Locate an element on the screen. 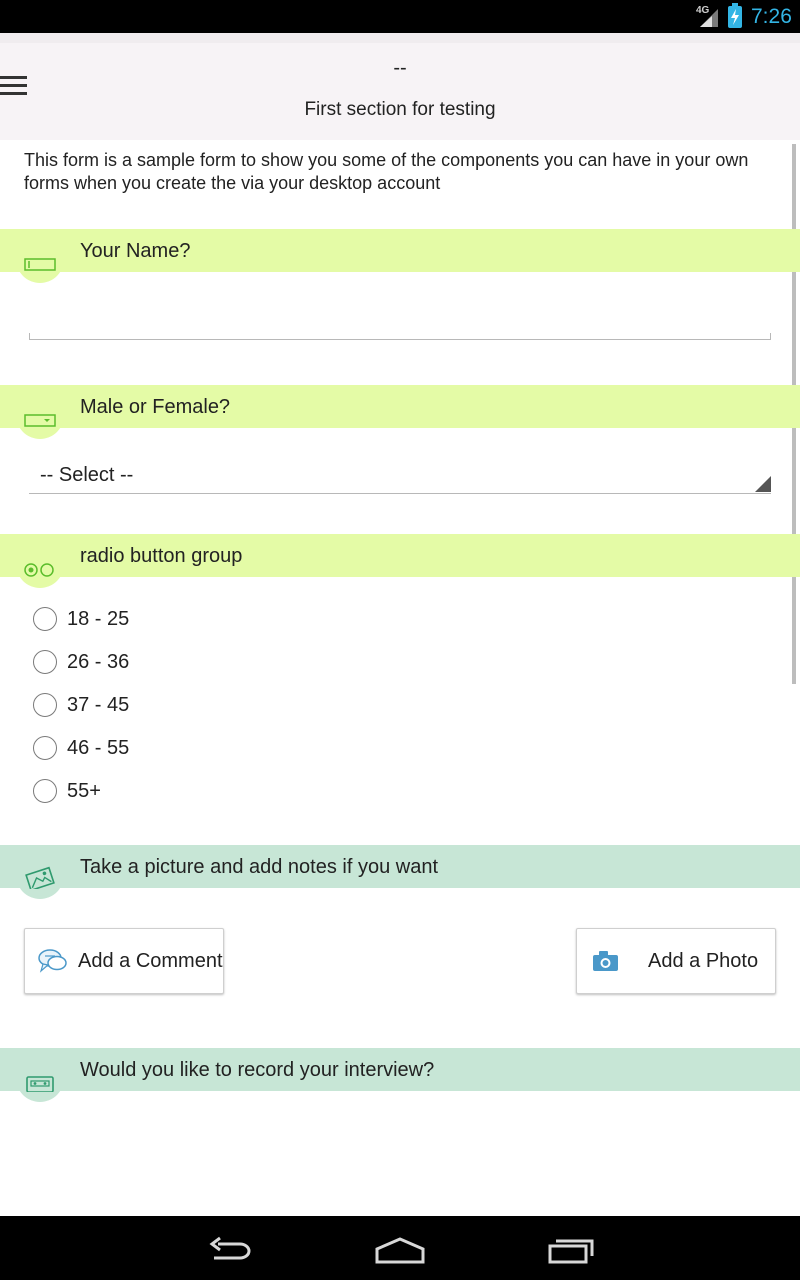  network-type: 4G is located at coordinates (703, 10).